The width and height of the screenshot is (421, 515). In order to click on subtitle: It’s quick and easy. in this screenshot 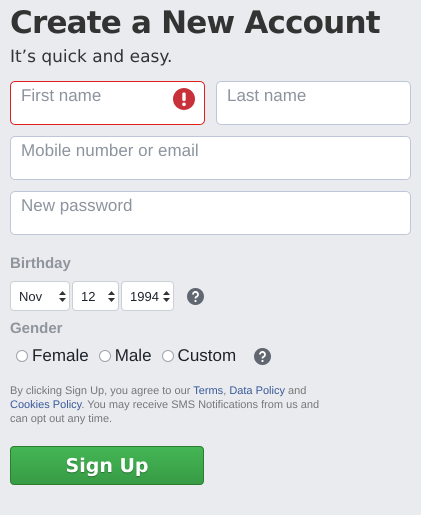, I will do `click(92, 57)`.